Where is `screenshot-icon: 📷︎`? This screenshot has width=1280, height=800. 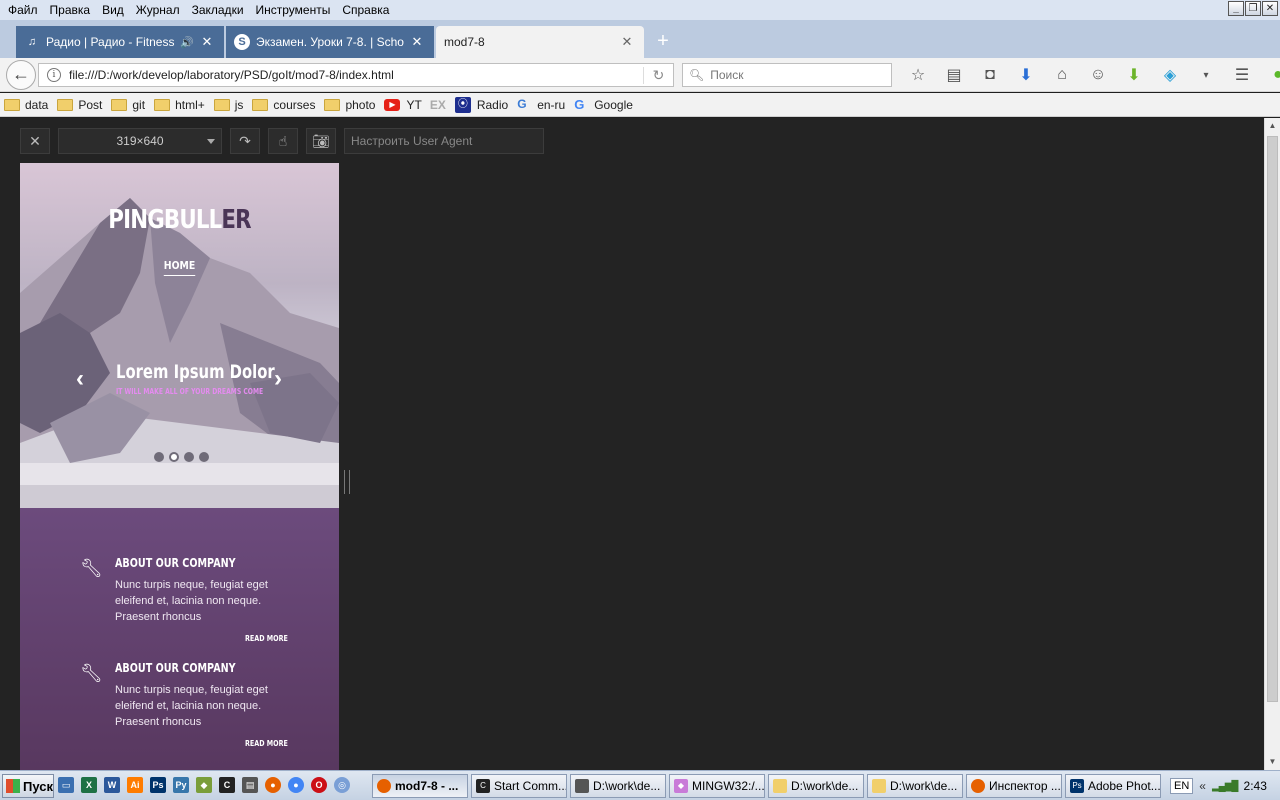 screenshot-icon: 📷︎ is located at coordinates (321, 141).